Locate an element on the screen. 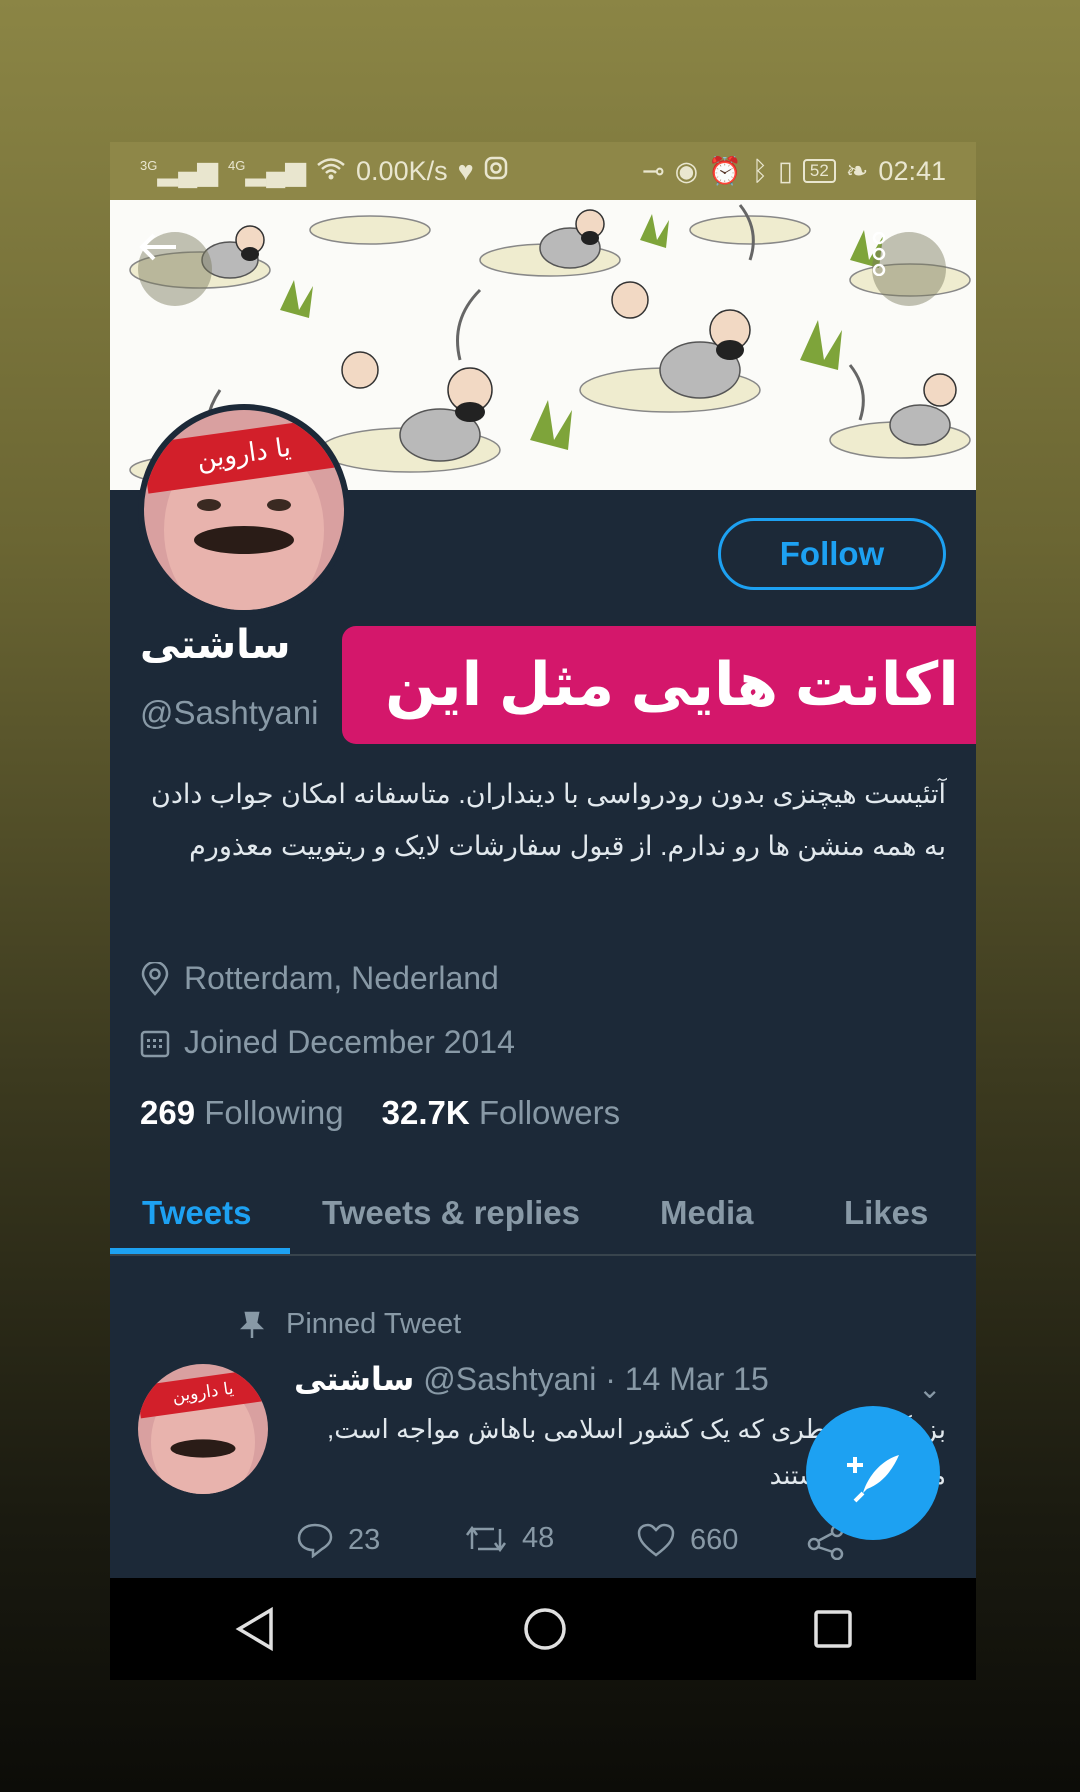 This screenshot has width=1080, height=1792. tweet-avatar: یا داروین is located at coordinates (203, 1429).